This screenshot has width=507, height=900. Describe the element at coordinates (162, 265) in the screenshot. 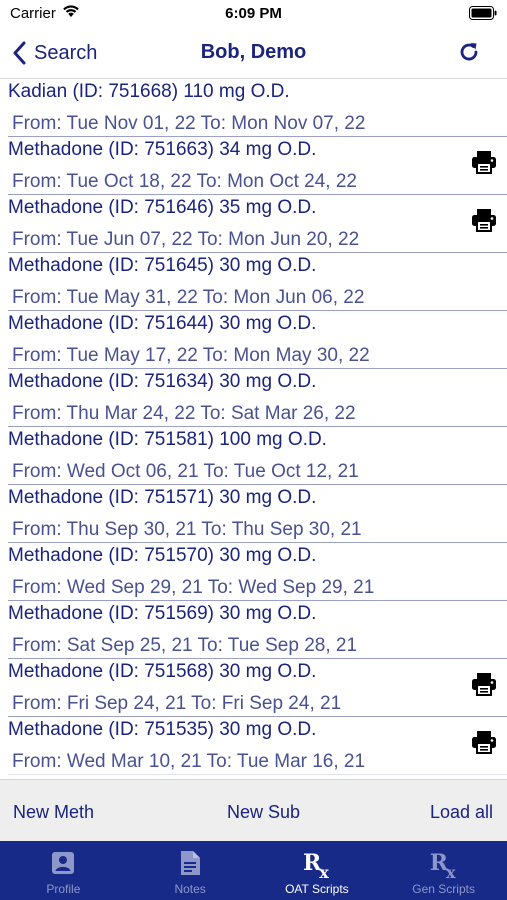

I see `script-title: Methadone (ID: 751645) 30 mg O.D.` at that location.